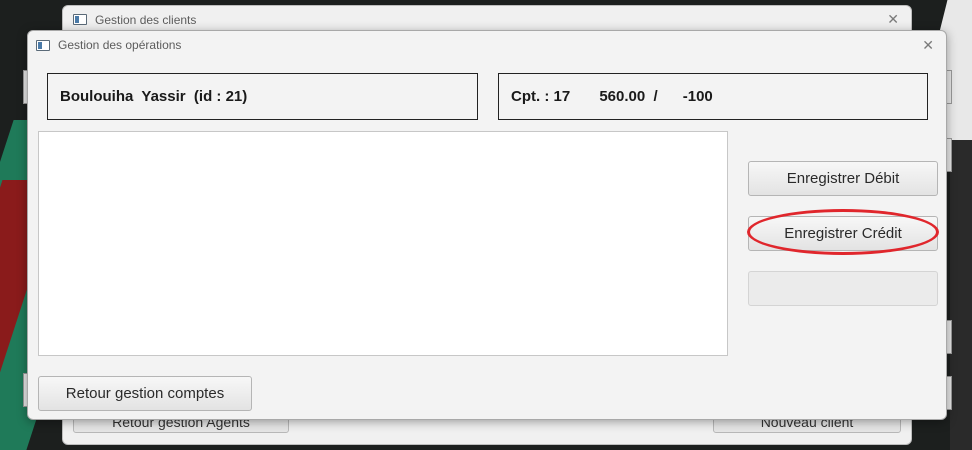 This screenshot has height=450, width=972. I want to click on record-credit-button: Enregistrer Crédit, so click(843, 233).